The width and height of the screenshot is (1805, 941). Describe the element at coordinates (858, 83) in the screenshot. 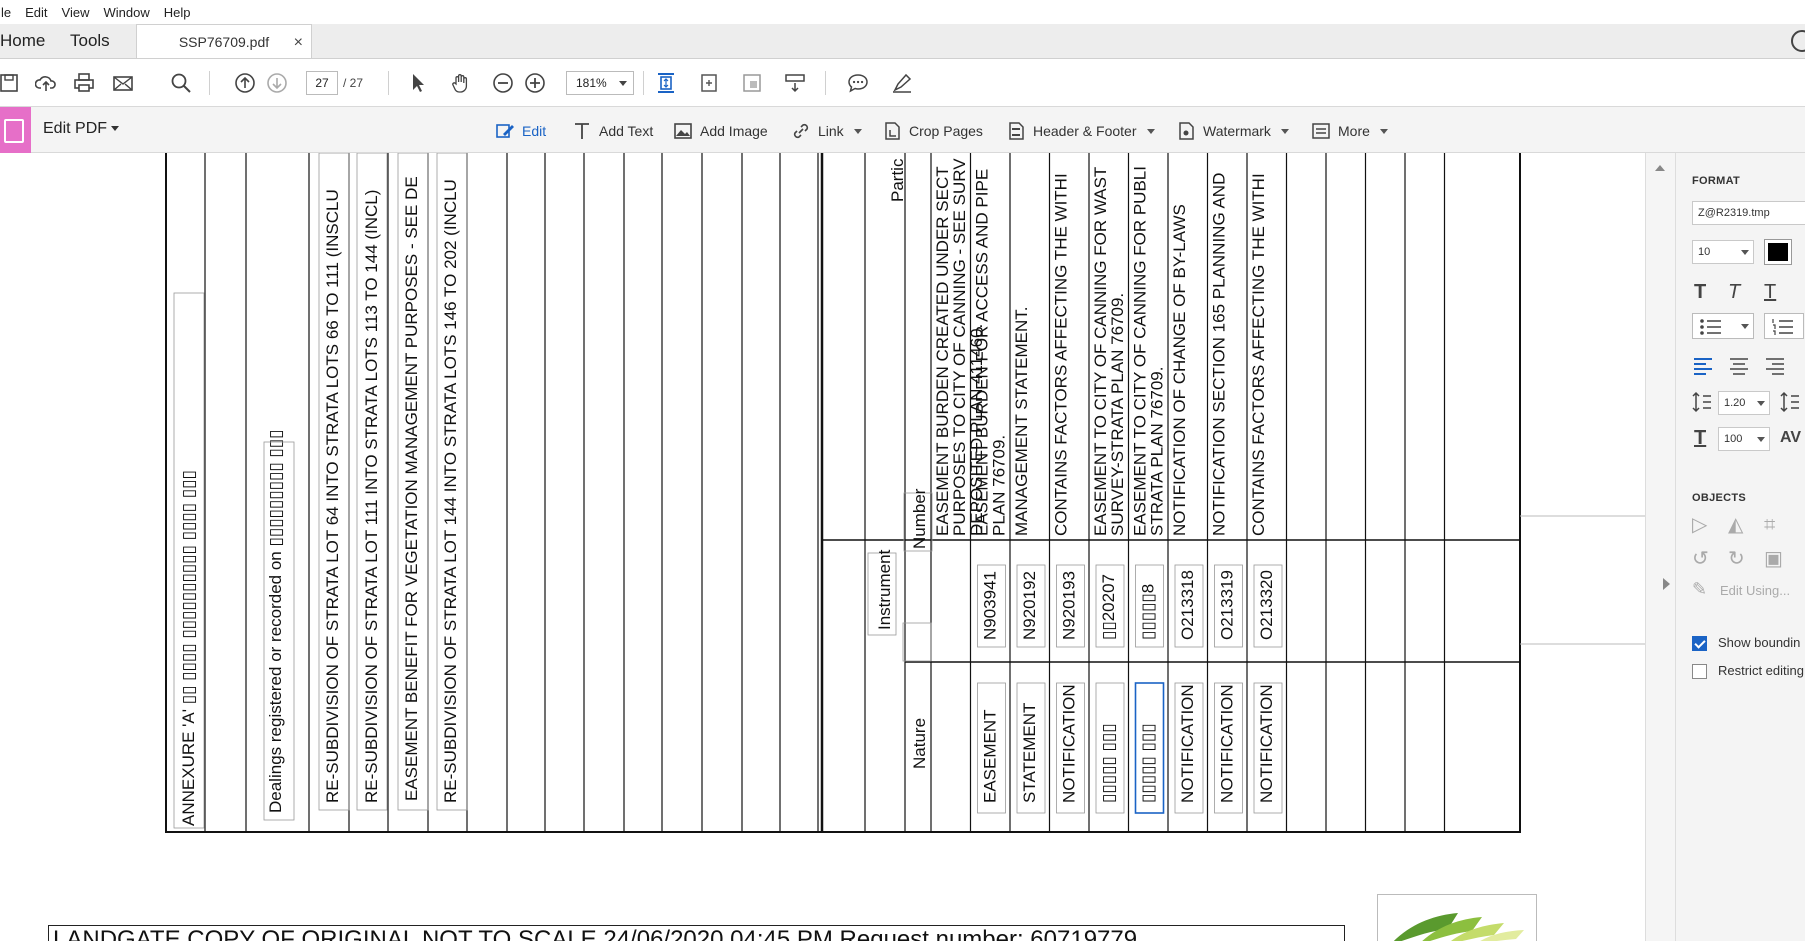

I see `comment-icon` at that location.